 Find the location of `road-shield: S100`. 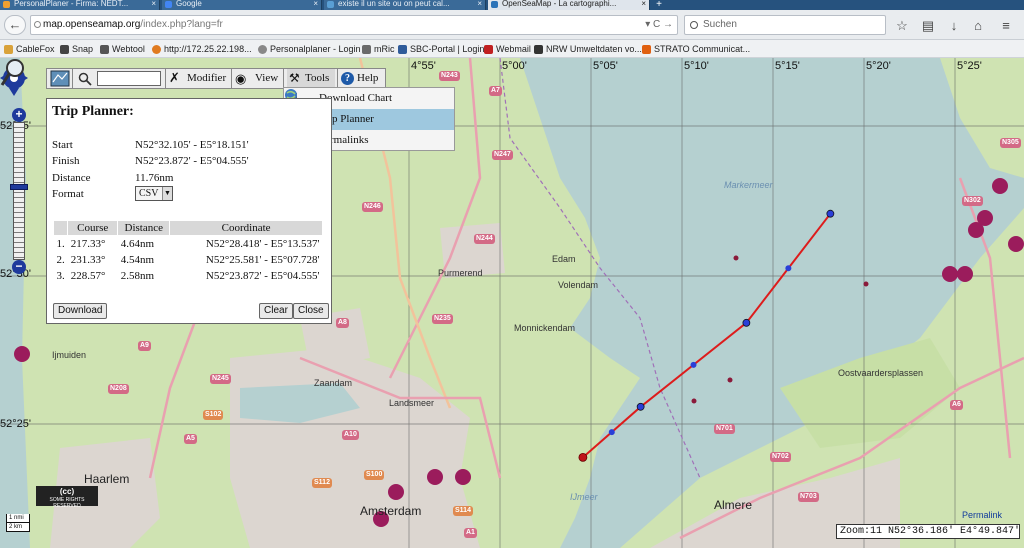

road-shield: S100 is located at coordinates (374, 475).